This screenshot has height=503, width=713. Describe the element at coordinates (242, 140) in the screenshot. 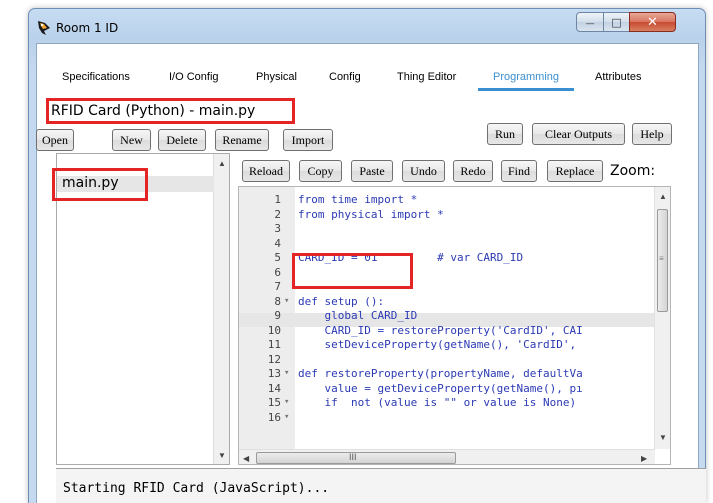

I see `rename-button: Rename` at that location.